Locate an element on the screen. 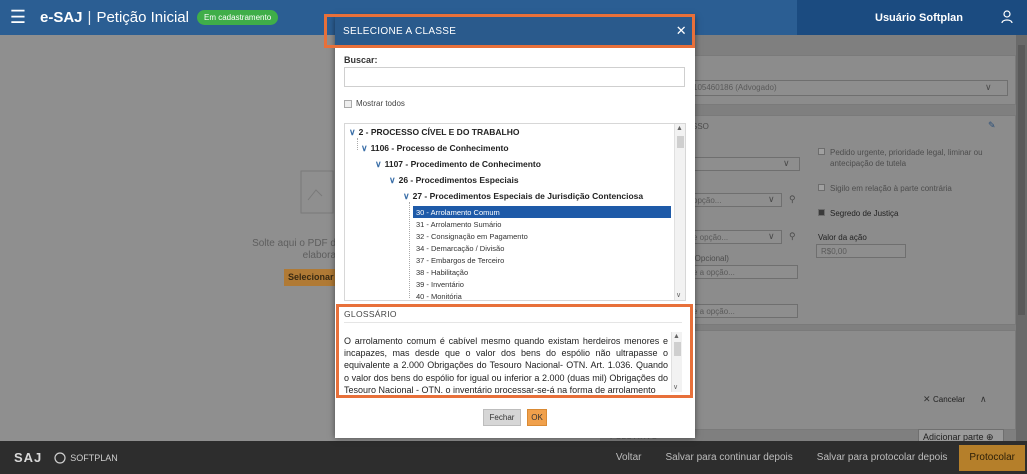 The image size is (1027, 474). valor-value: R$0,00 is located at coordinates (834, 251).